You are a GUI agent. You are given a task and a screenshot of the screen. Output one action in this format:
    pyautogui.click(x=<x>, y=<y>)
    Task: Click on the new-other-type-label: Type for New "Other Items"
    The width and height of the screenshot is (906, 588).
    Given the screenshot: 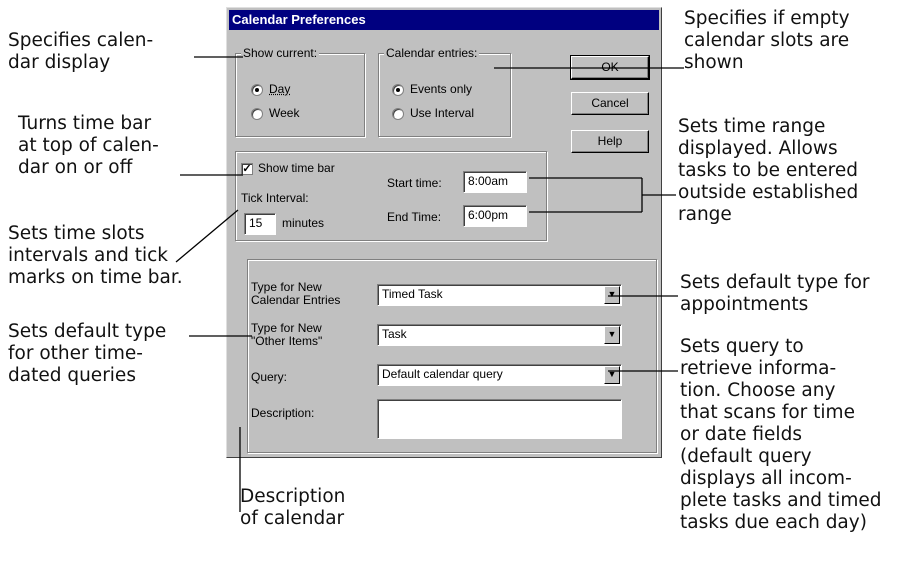 What is the action you would take?
    pyautogui.click(x=287, y=334)
    